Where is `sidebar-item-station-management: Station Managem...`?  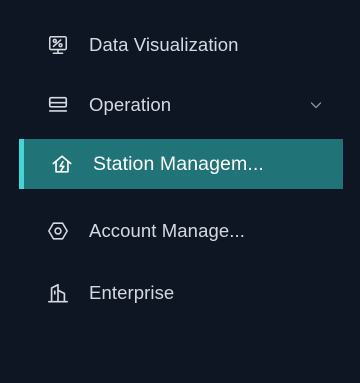
sidebar-item-station-management: Station Managem... is located at coordinates (181, 164).